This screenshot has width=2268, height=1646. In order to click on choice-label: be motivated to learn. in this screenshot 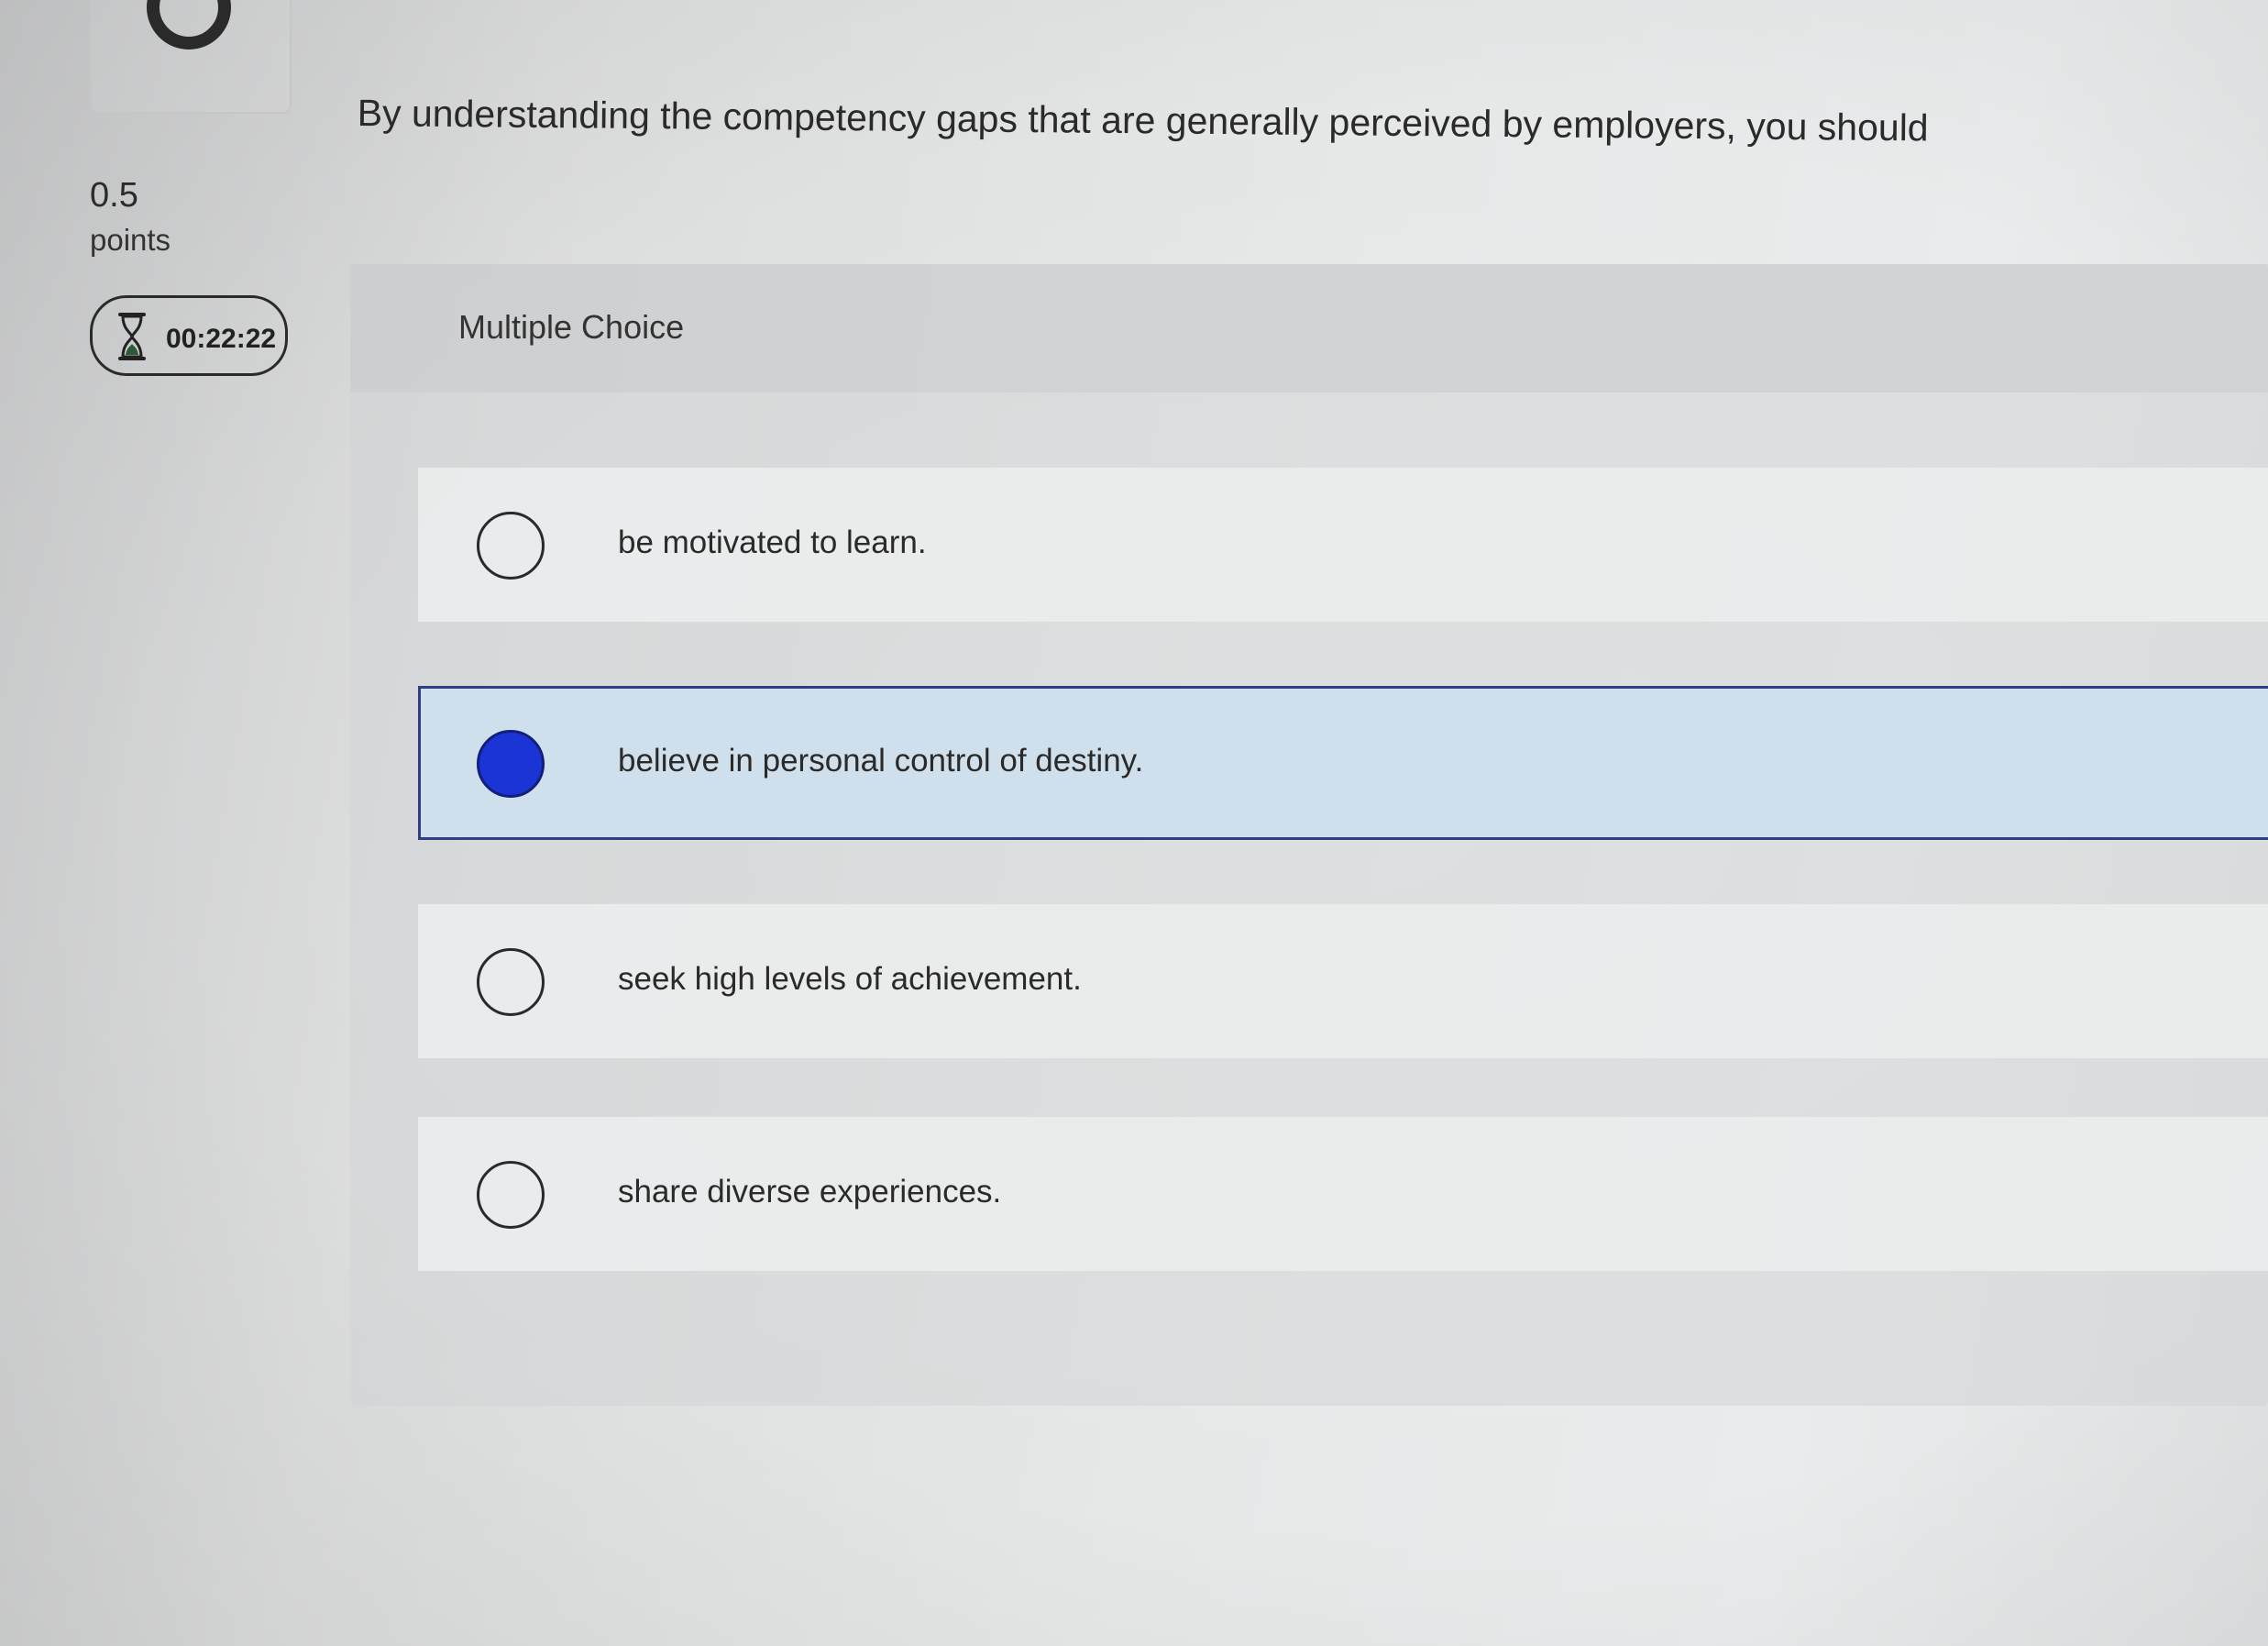, I will do `click(772, 543)`.